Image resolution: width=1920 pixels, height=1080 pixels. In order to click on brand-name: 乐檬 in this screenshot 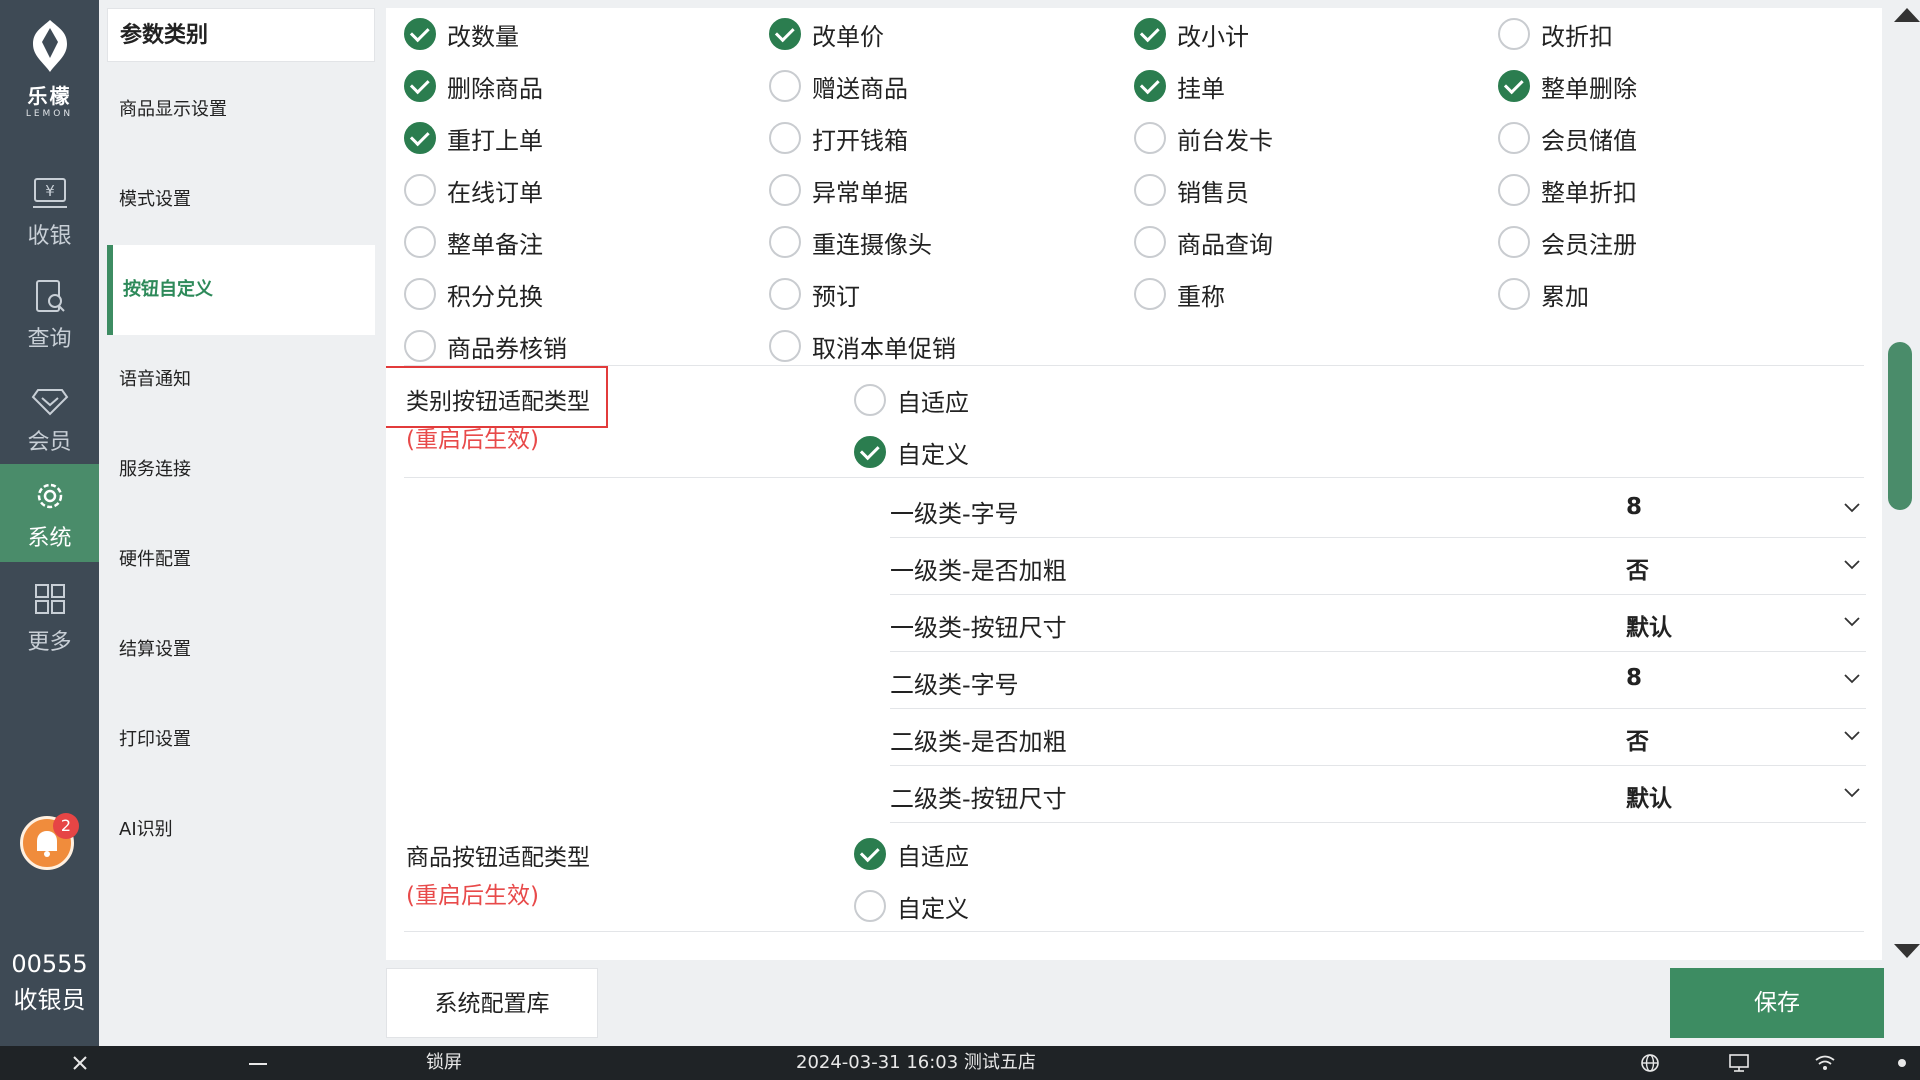, I will do `click(49, 96)`.